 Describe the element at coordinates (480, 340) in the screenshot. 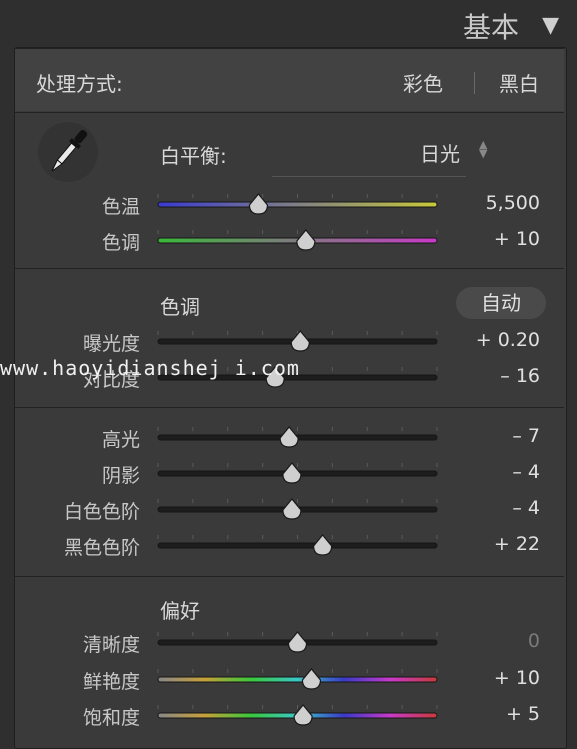

I see `slider-value: + 0.20` at that location.